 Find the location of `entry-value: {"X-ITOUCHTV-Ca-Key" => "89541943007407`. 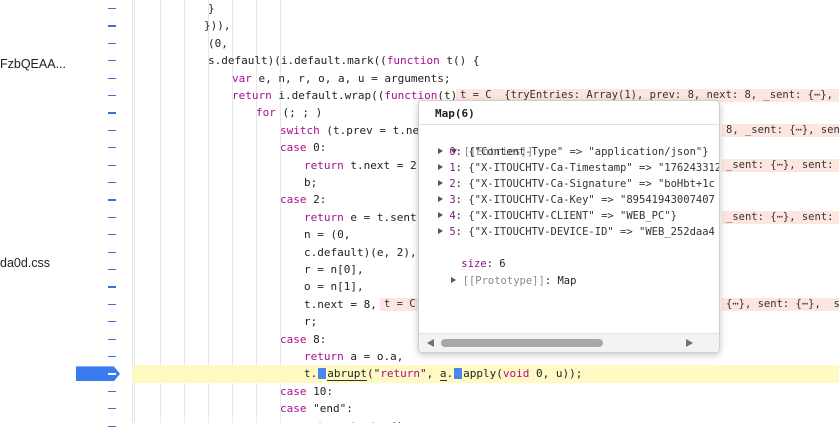

entry-value: {"X-ITOUCHTV-Ca-Key" => "89541943007407 is located at coordinates (591, 200).